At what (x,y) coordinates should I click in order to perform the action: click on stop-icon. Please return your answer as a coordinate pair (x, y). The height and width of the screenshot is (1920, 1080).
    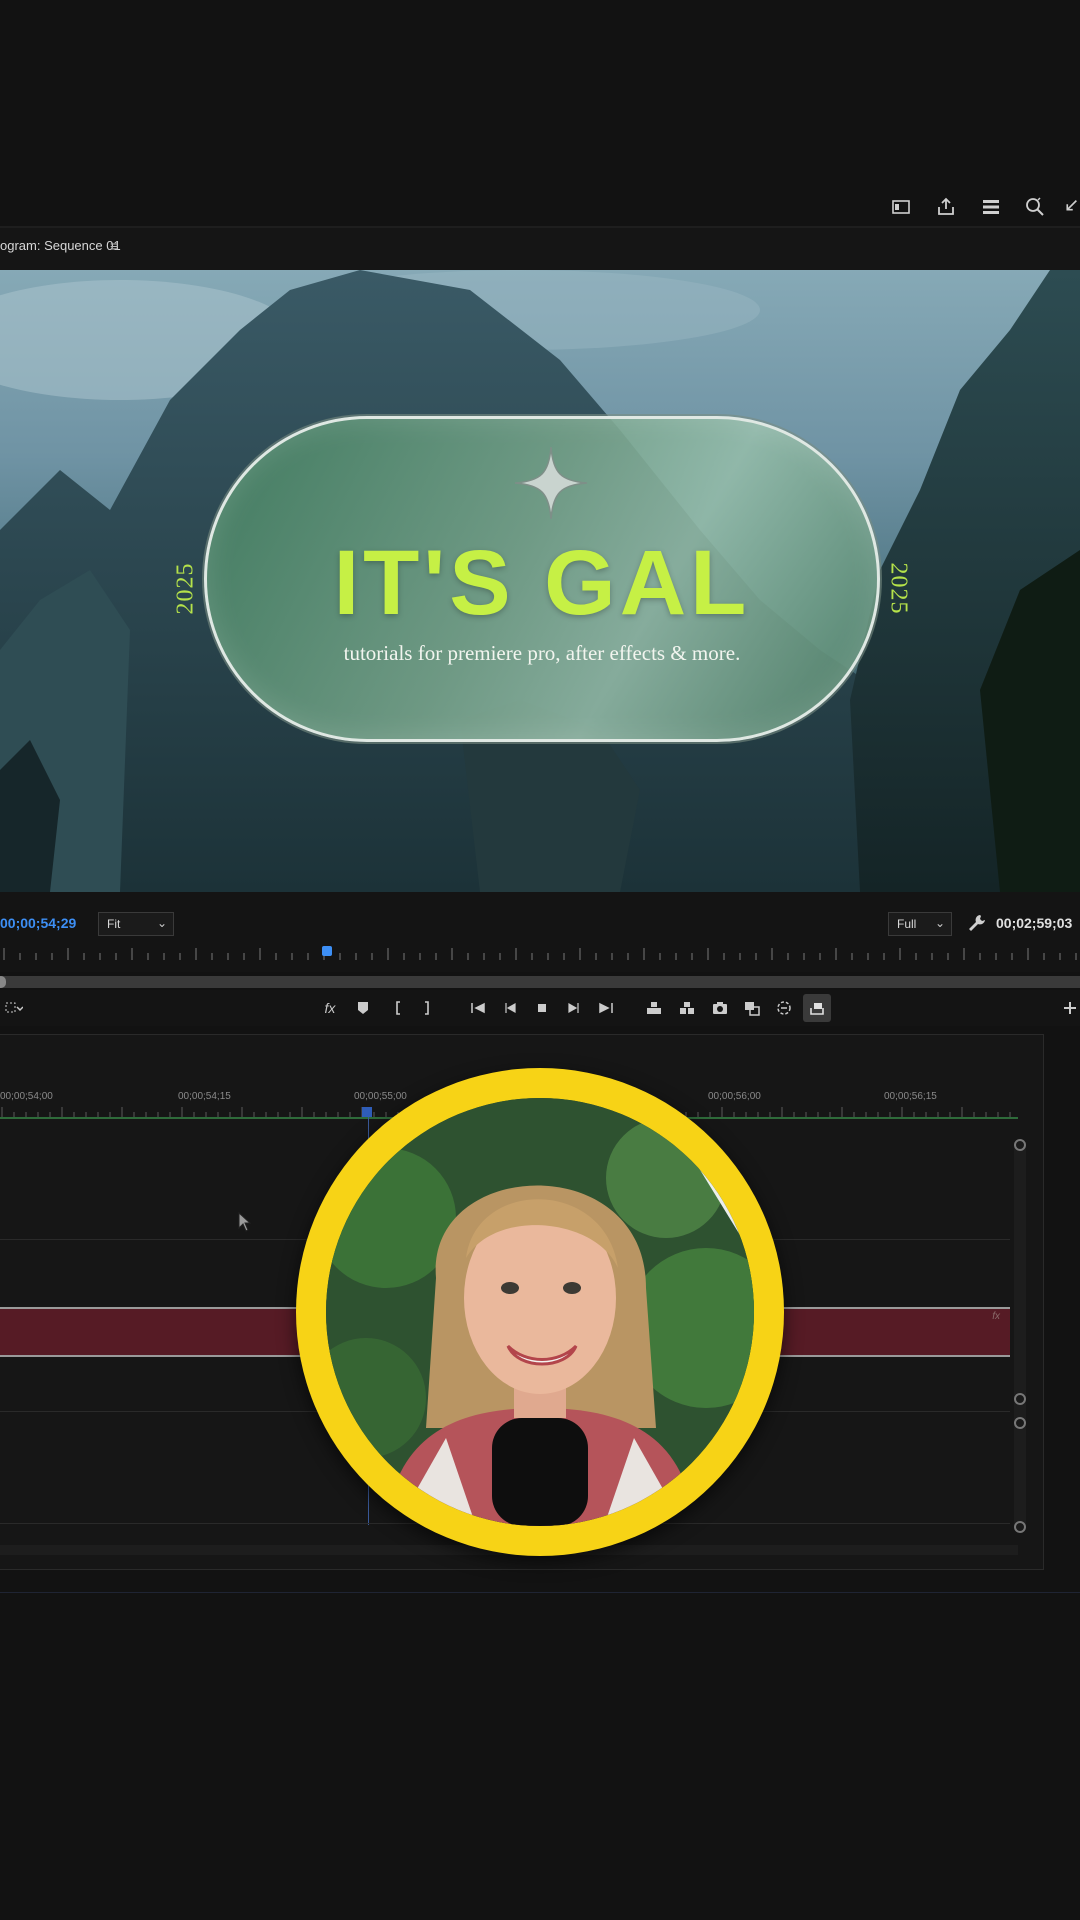
    Looking at the image, I should click on (542, 1008).